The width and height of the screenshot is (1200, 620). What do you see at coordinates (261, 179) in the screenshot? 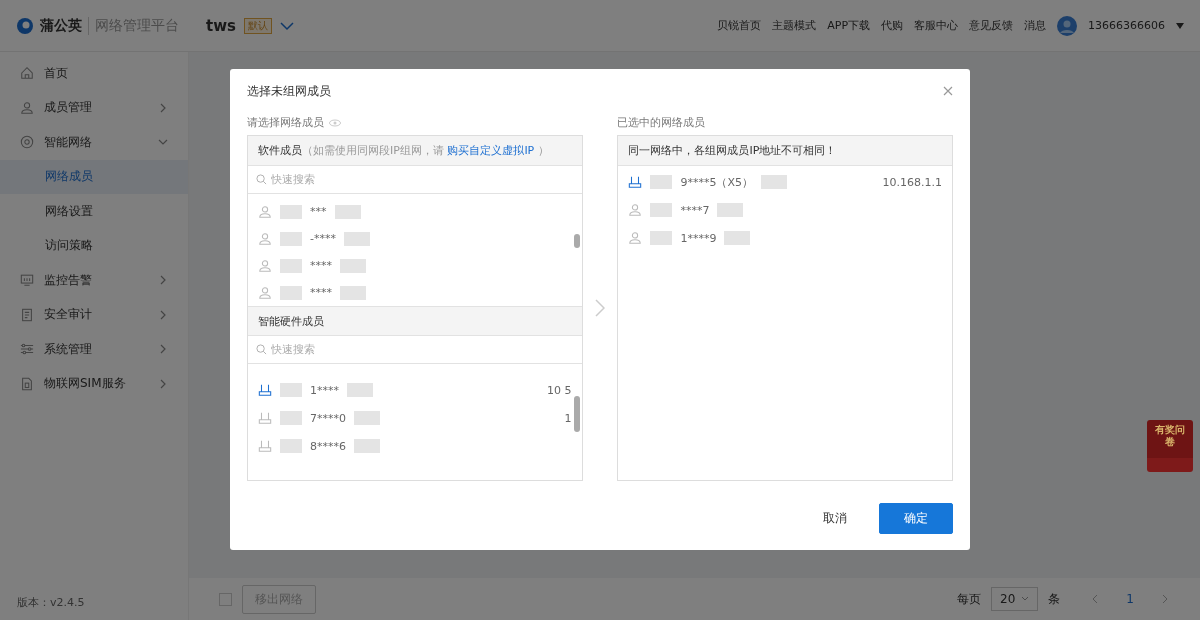
I see `search-icon` at bounding box center [261, 179].